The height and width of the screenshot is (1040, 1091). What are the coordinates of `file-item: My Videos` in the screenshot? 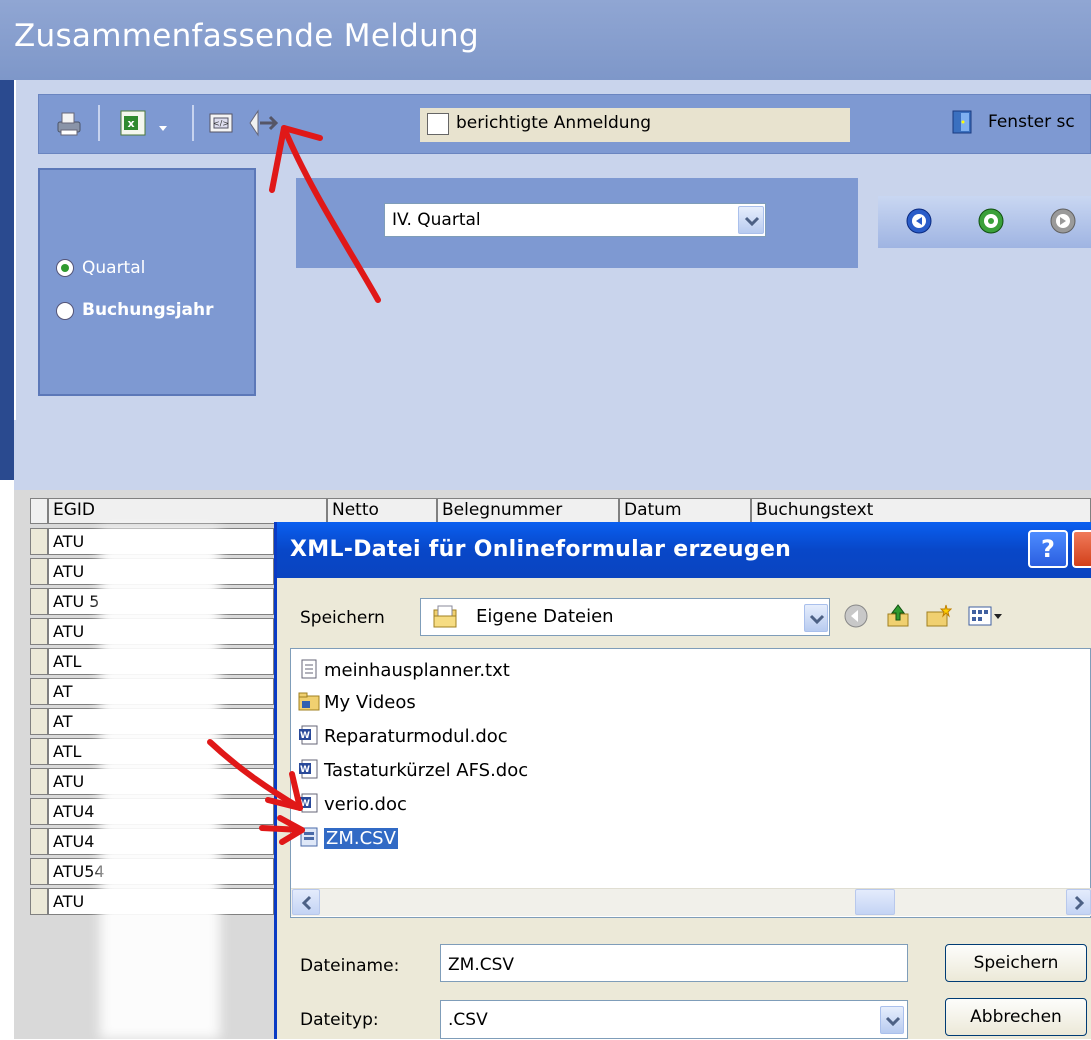 It's located at (357, 707).